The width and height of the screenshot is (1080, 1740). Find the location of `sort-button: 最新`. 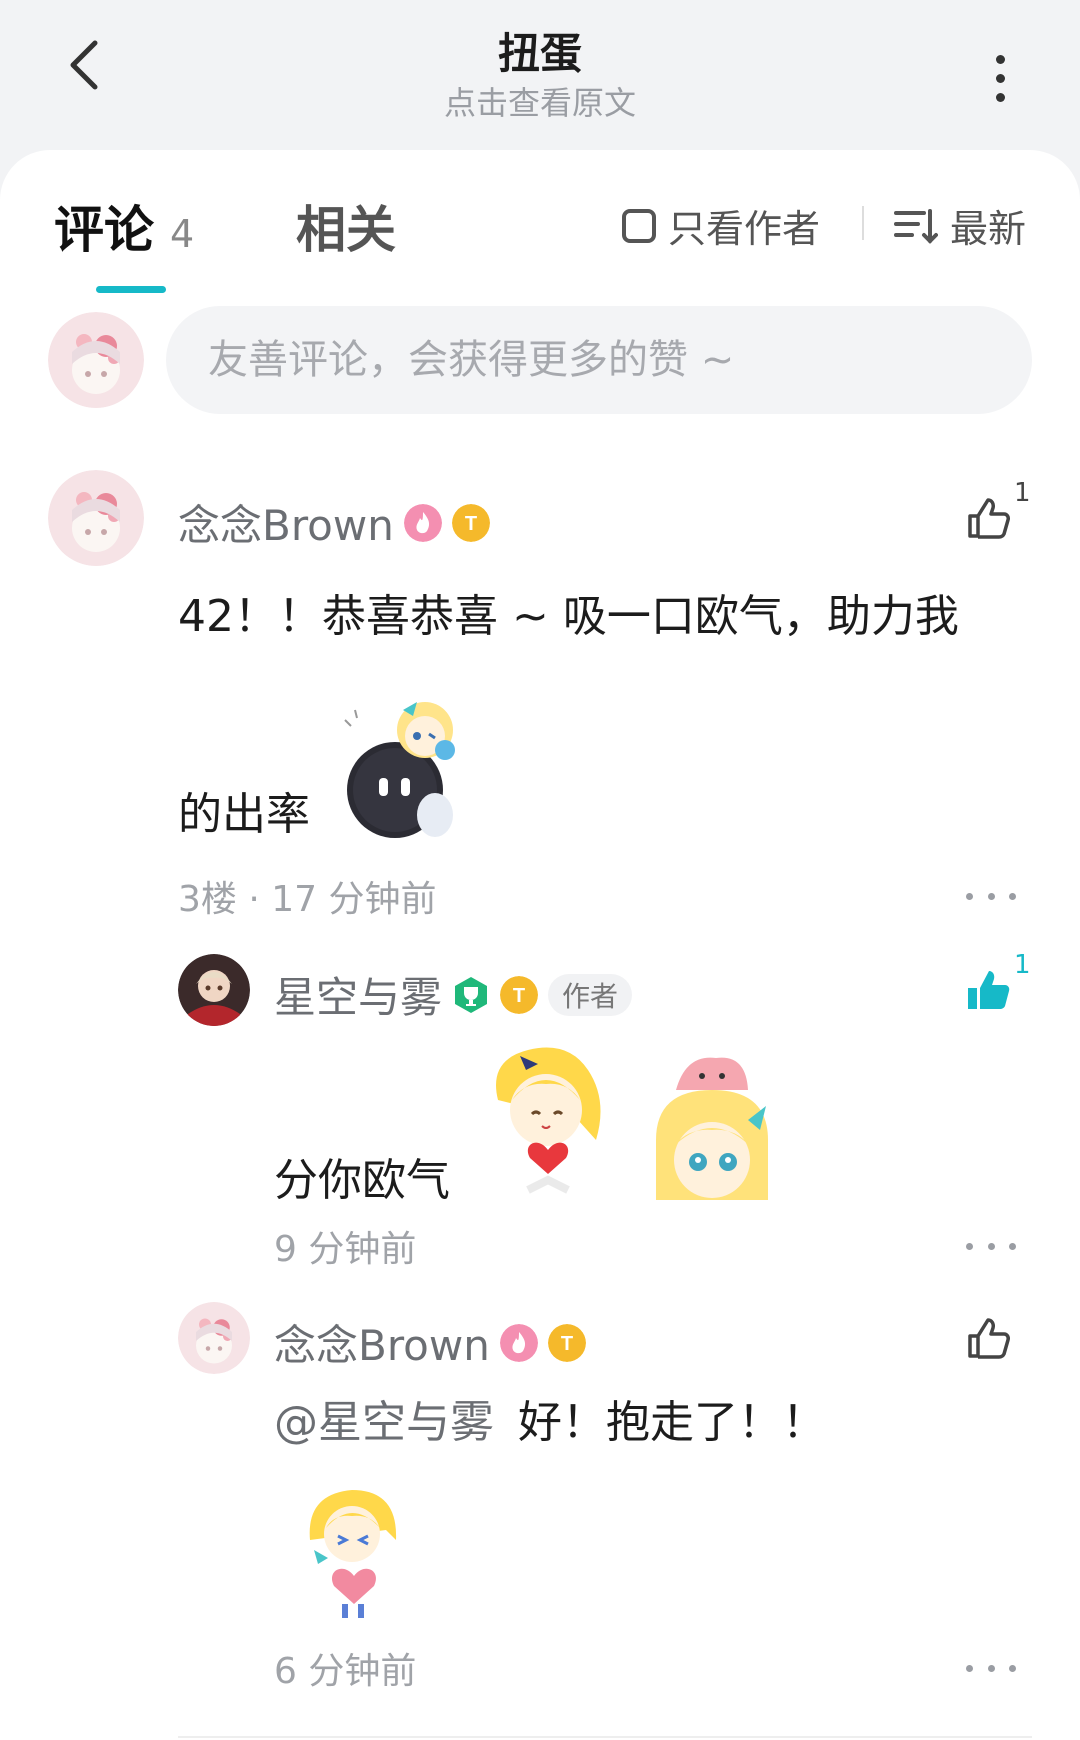

sort-button: 最新 is located at coordinates (960, 225).